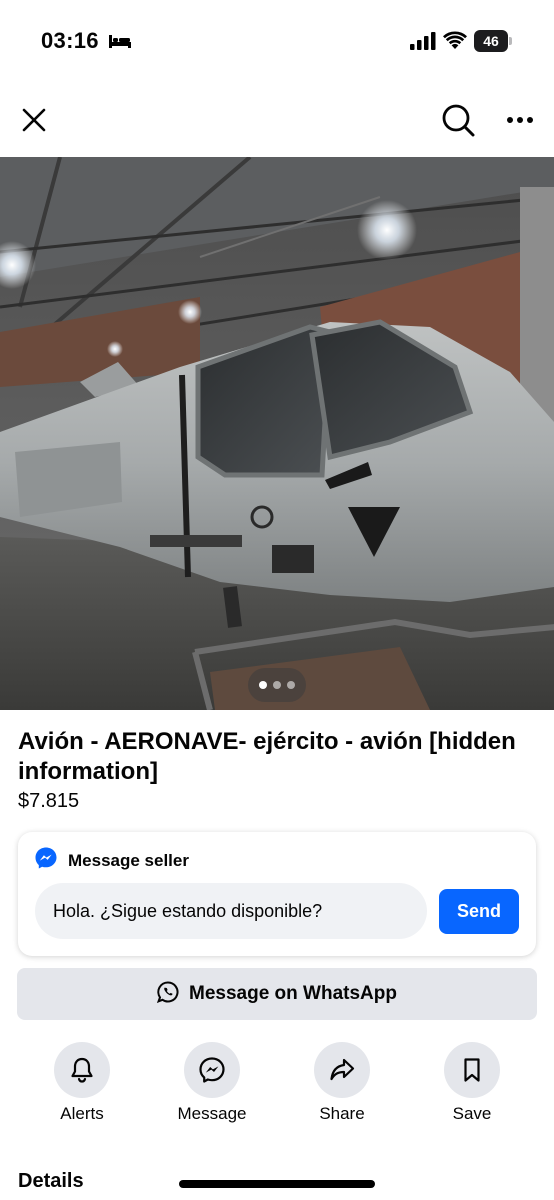 This screenshot has height=1200, width=554. Describe the element at coordinates (120, 43) in the screenshot. I see `bed-icon` at that location.